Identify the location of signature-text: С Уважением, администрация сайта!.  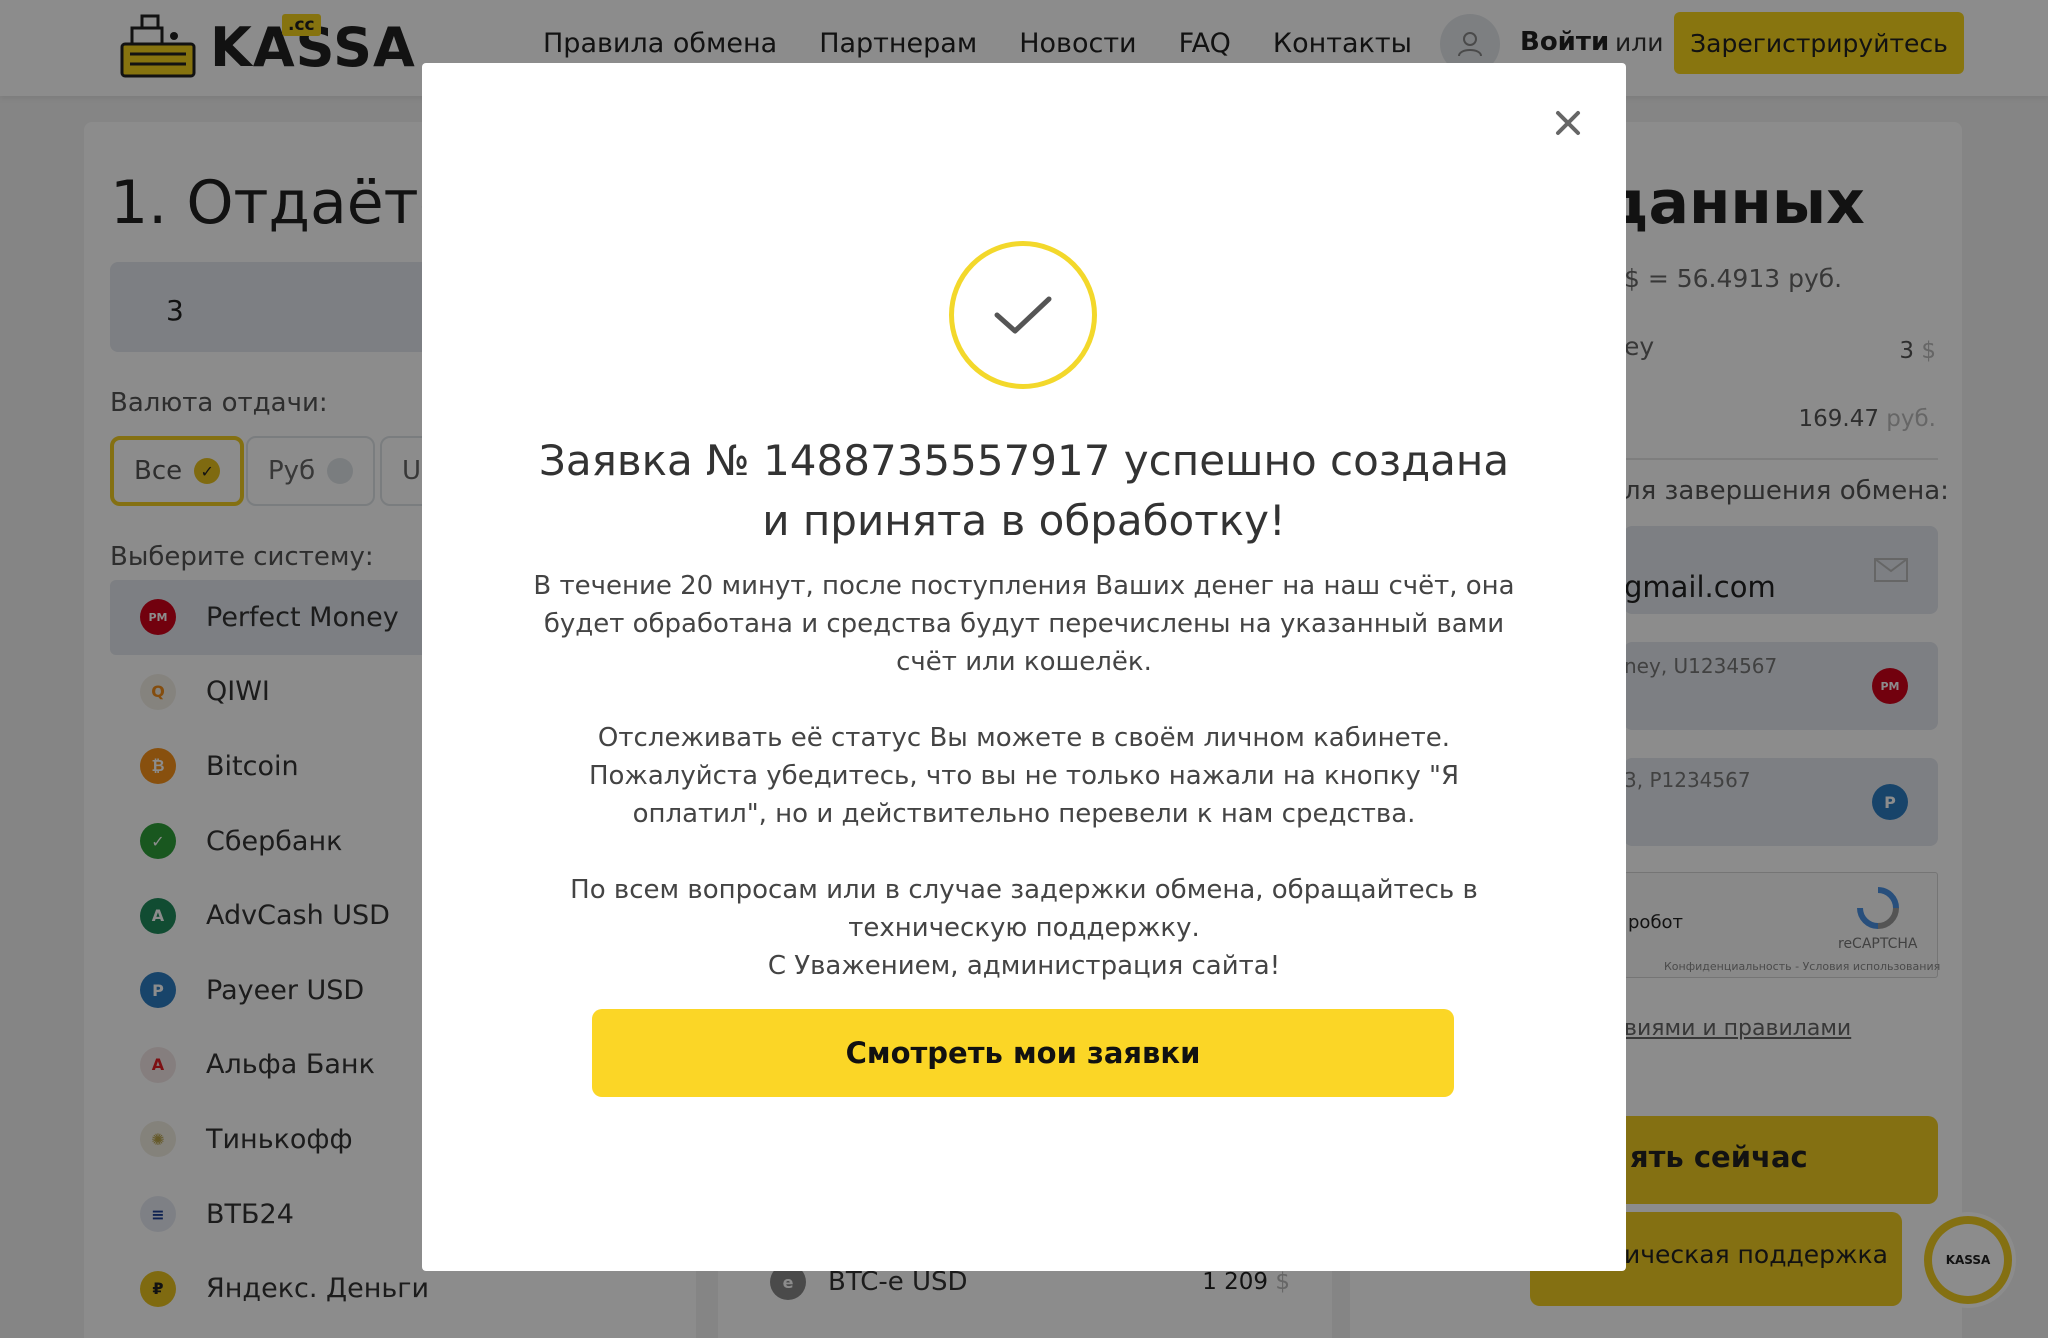
(1024, 966).